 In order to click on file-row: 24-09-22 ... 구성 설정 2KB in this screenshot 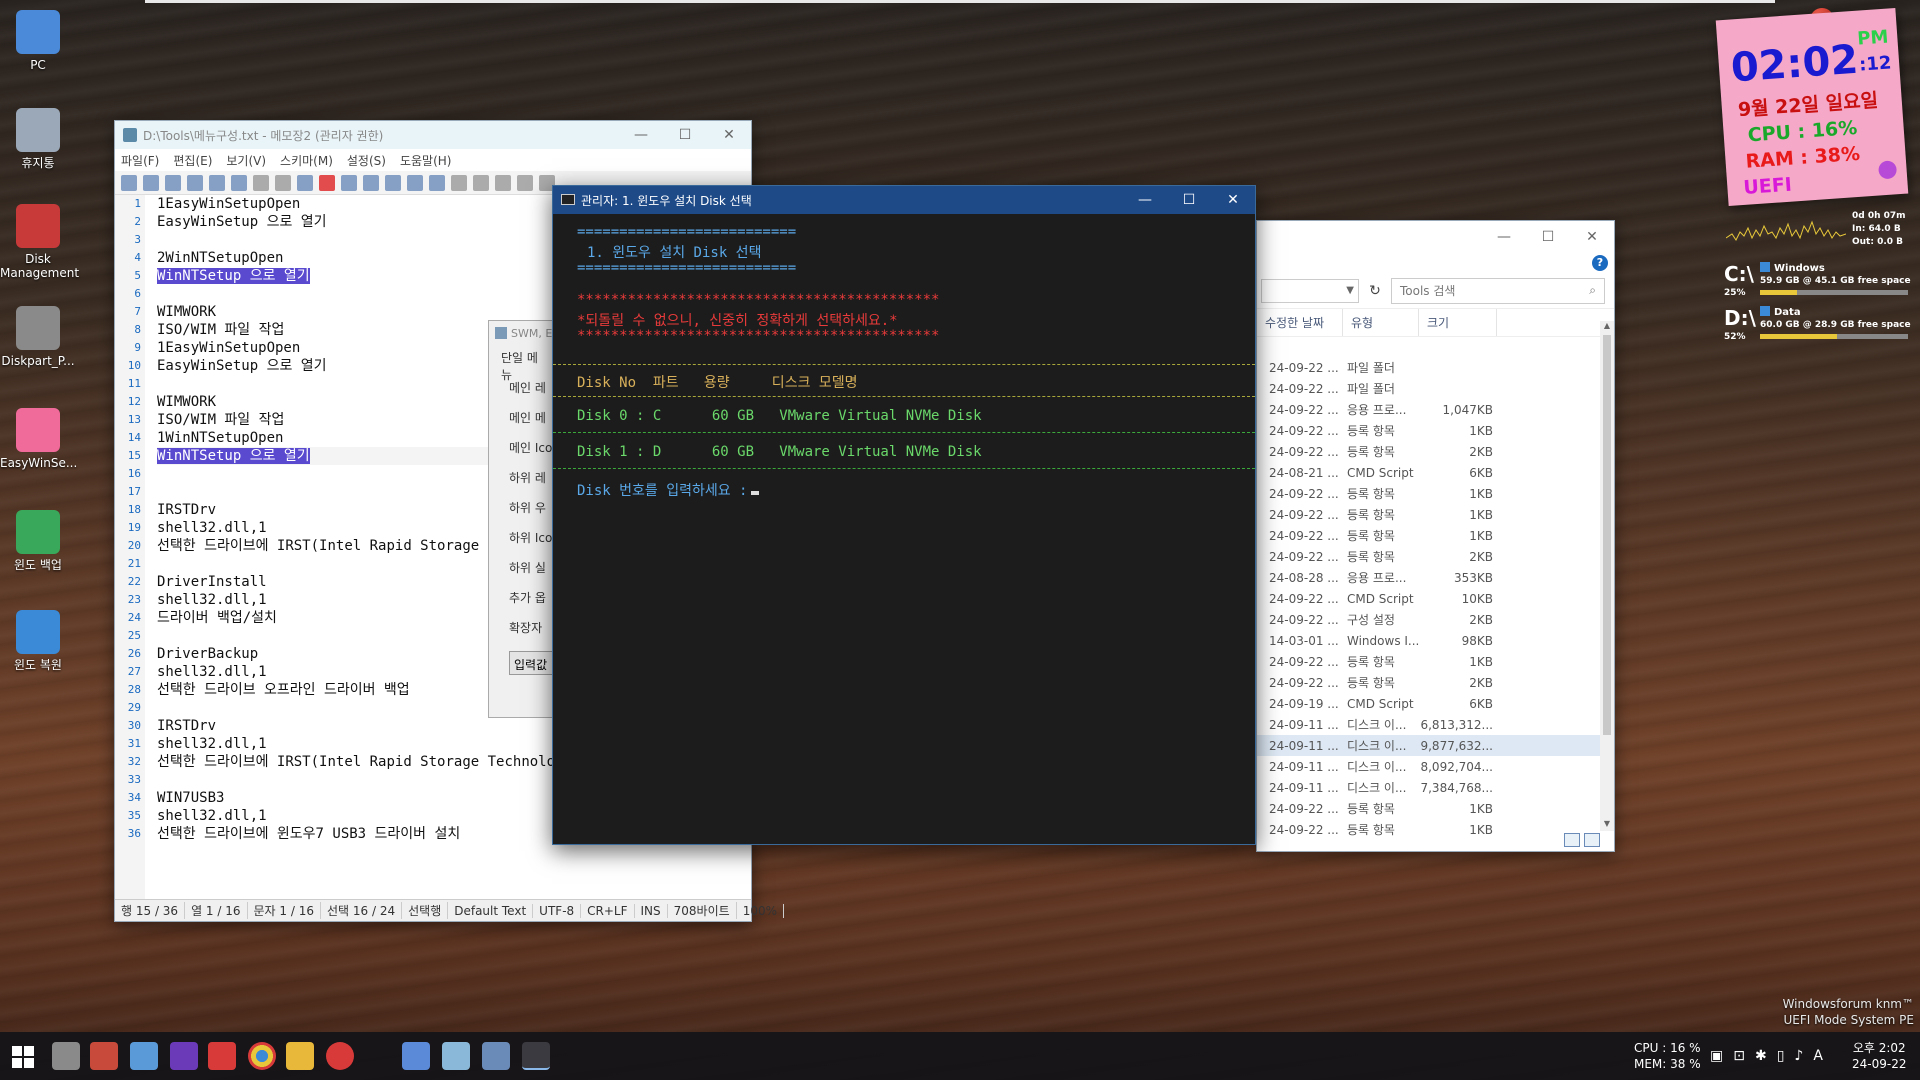, I will do `click(1428, 619)`.